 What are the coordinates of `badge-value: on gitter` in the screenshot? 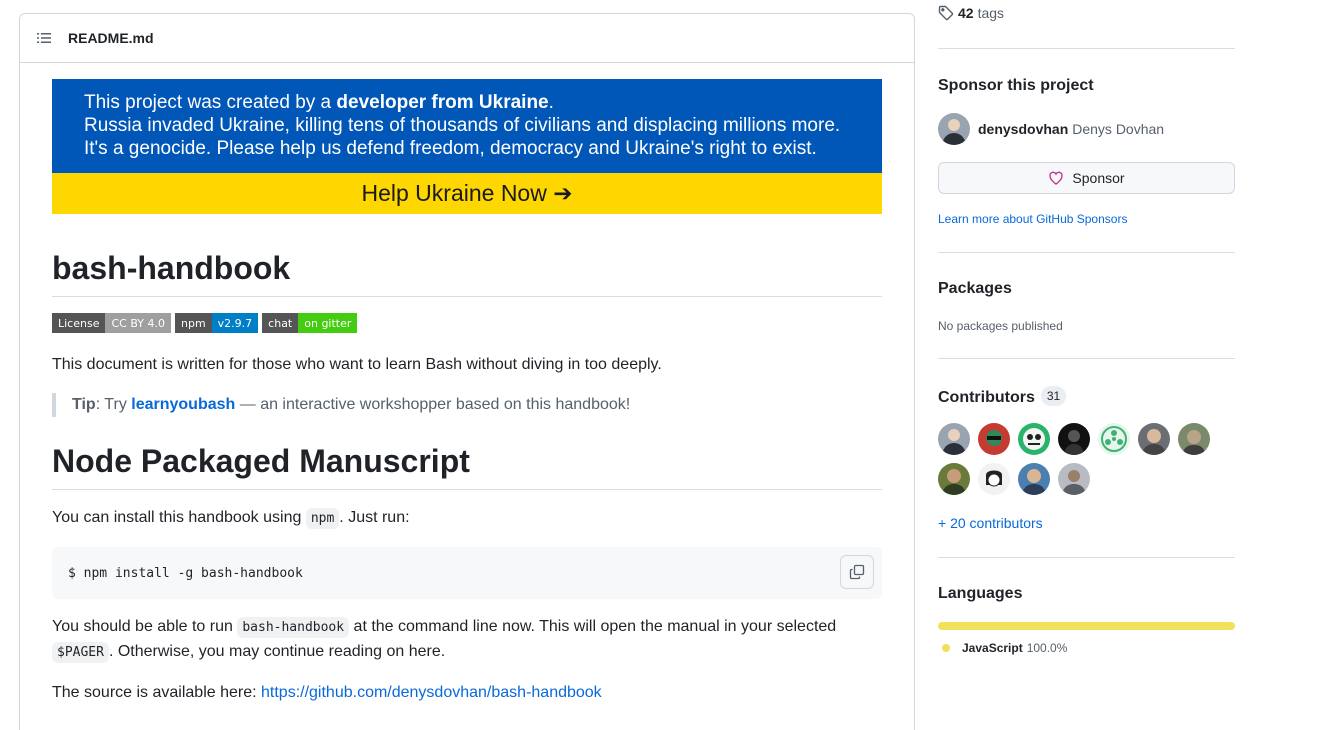 It's located at (328, 323).